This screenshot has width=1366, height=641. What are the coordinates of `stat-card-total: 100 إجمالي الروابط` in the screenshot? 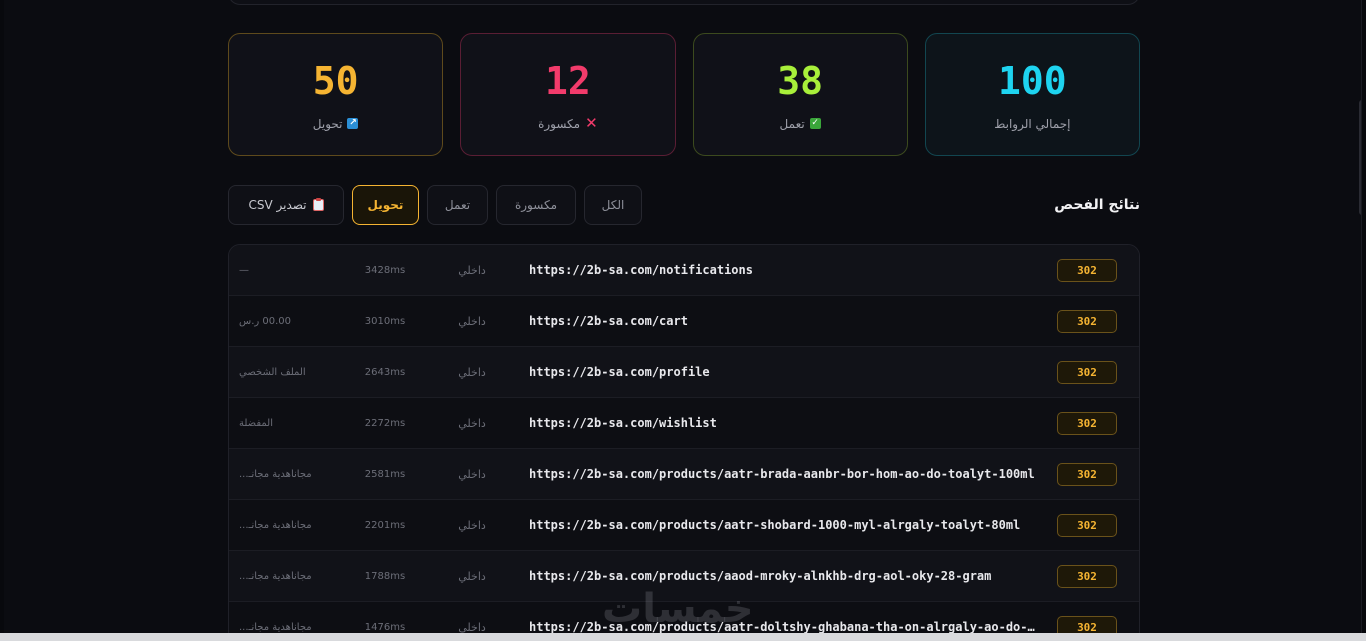 It's located at (1032, 94).